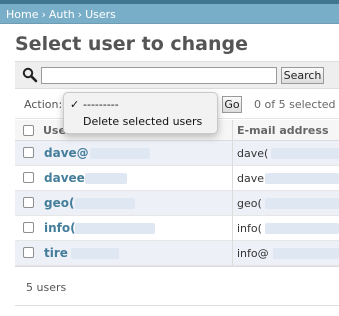  Describe the element at coordinates (100, 14) in the screenshot. I see `breadcrumb-current: Users` at that location.